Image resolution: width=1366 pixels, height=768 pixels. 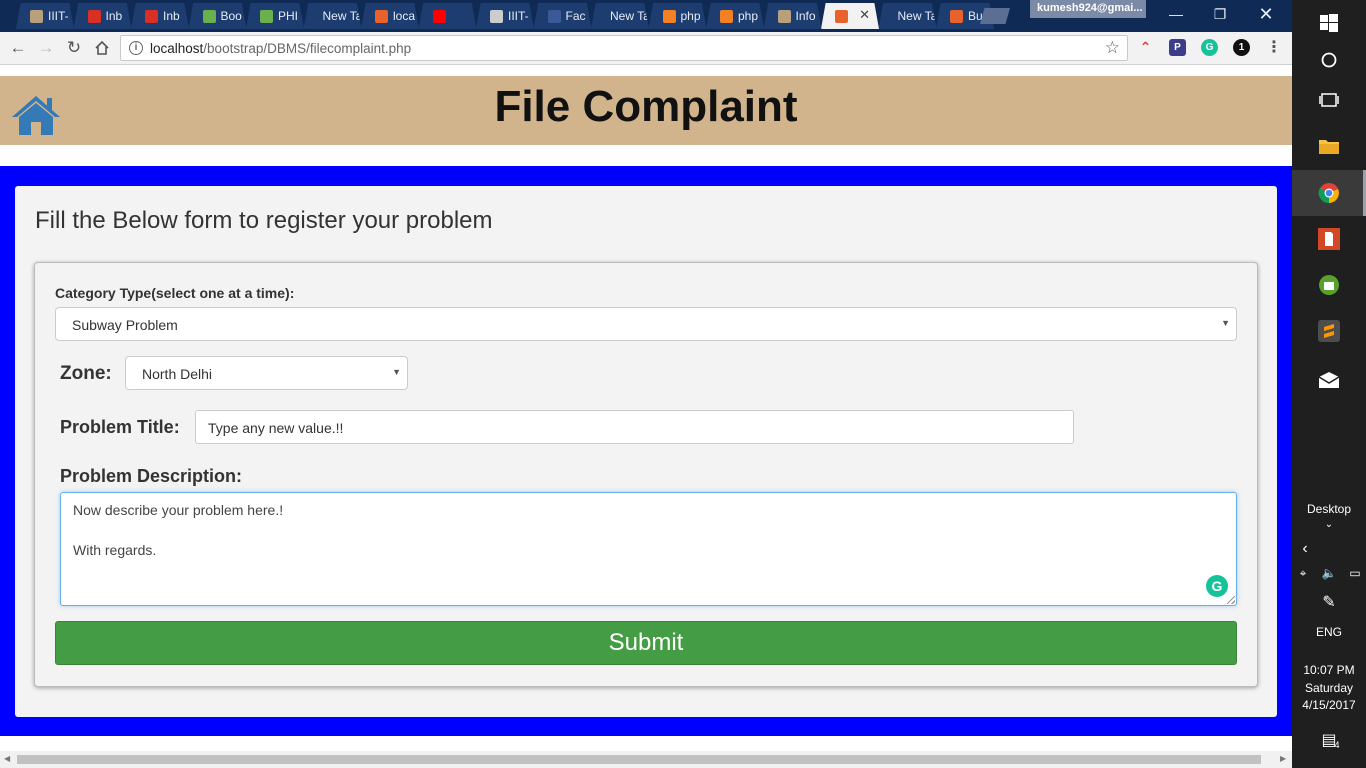 What do you see at coordinates (1209, 47) in the screenshot?
I see `grammarly-extension-icon: G` at bounding box center [1209, 47].